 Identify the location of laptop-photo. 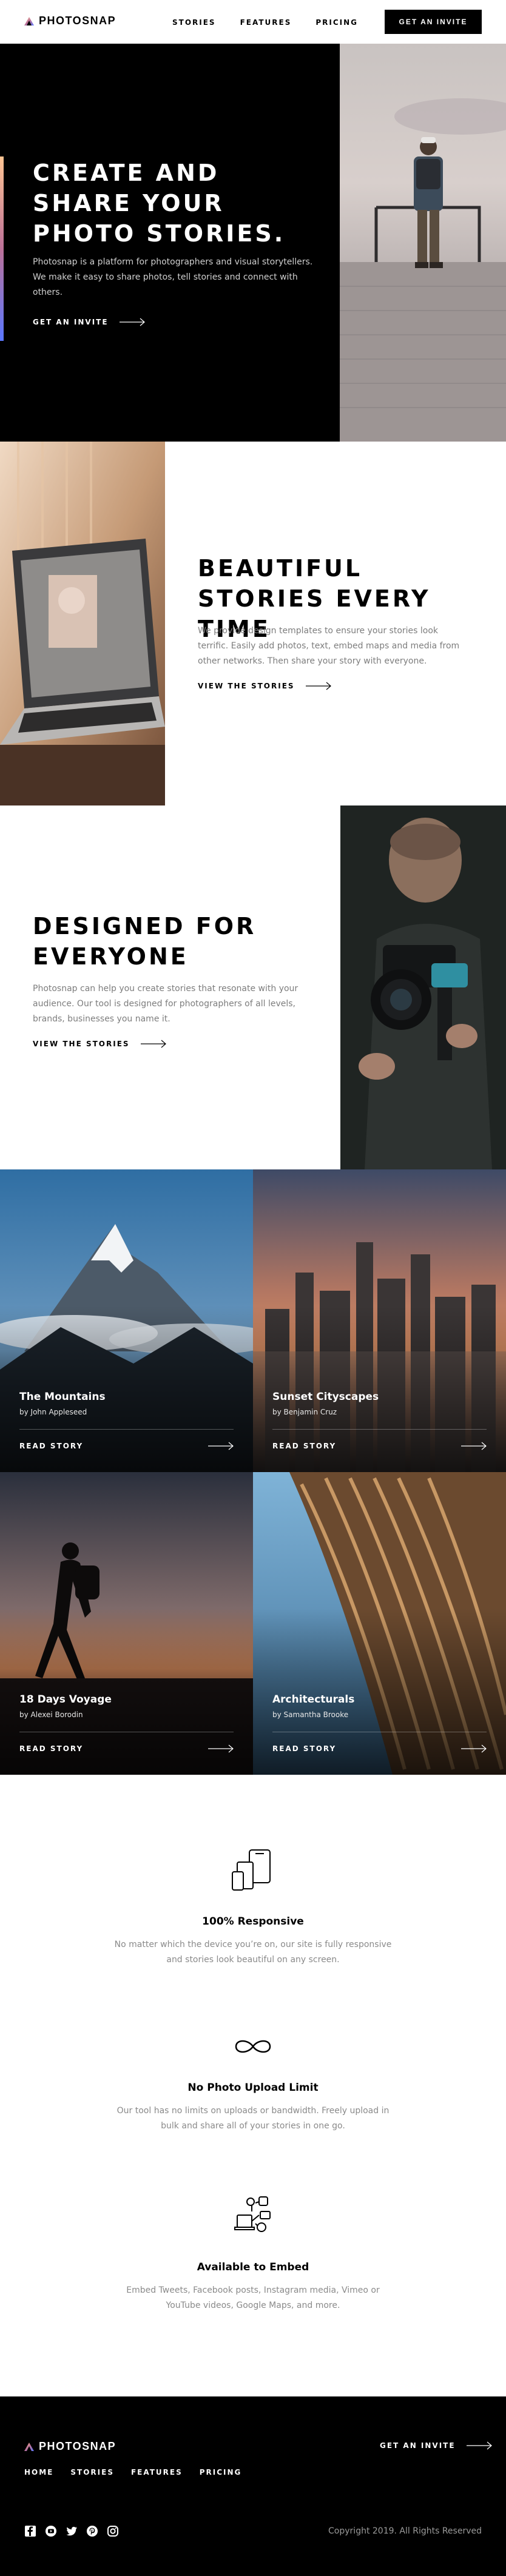
(82, 623).